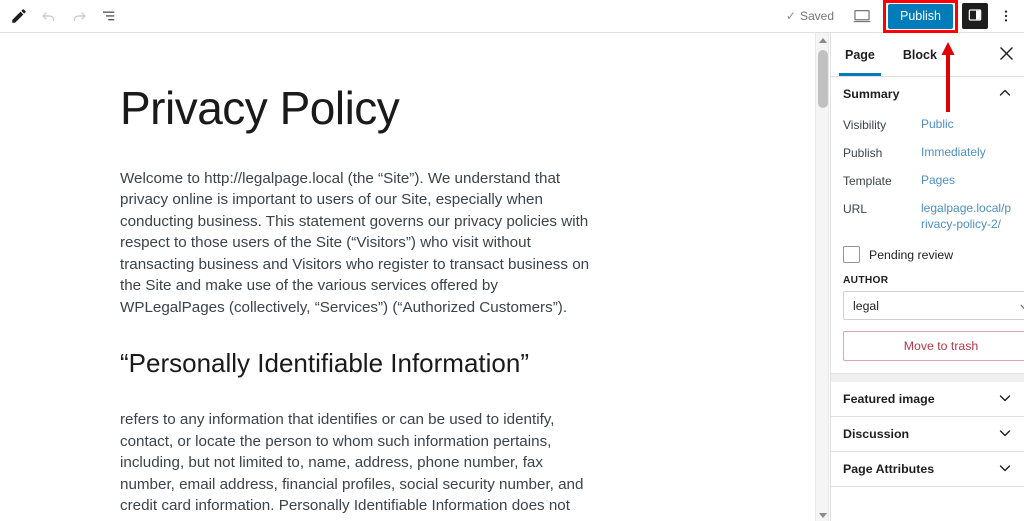 Image resolution: width=1024 pixels, height=521 pixels. I want to click on discussion-panel-header: Discussion, so click(927, 434).